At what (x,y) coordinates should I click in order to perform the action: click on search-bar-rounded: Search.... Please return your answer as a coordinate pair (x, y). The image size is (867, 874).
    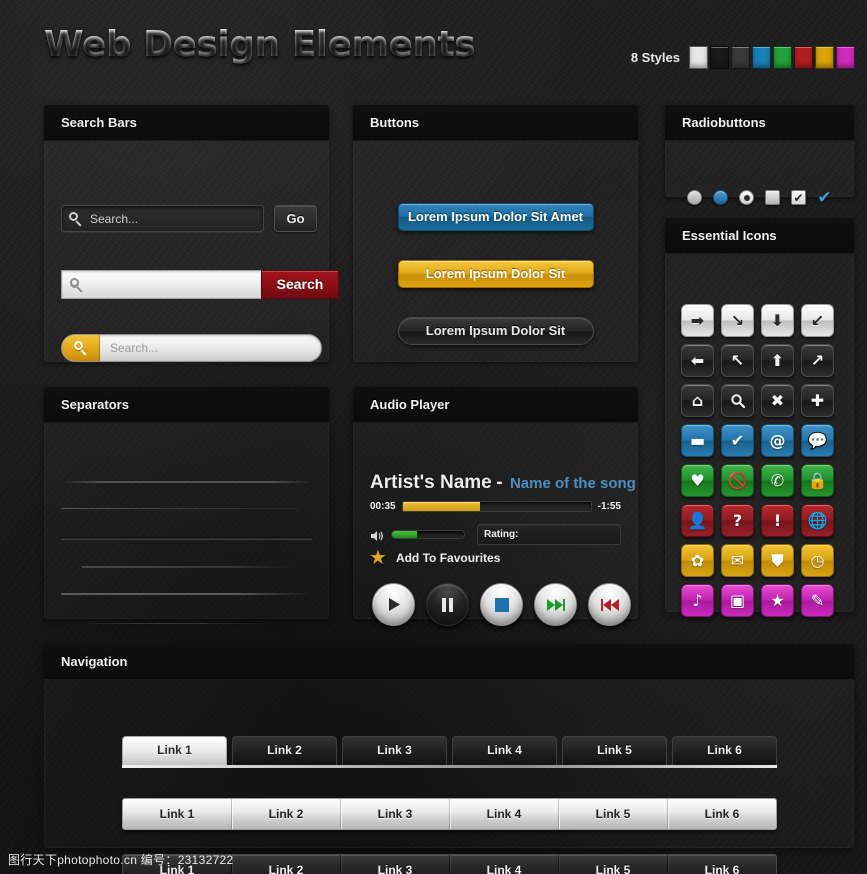
    Looking at the image, I should click on (191, 348).